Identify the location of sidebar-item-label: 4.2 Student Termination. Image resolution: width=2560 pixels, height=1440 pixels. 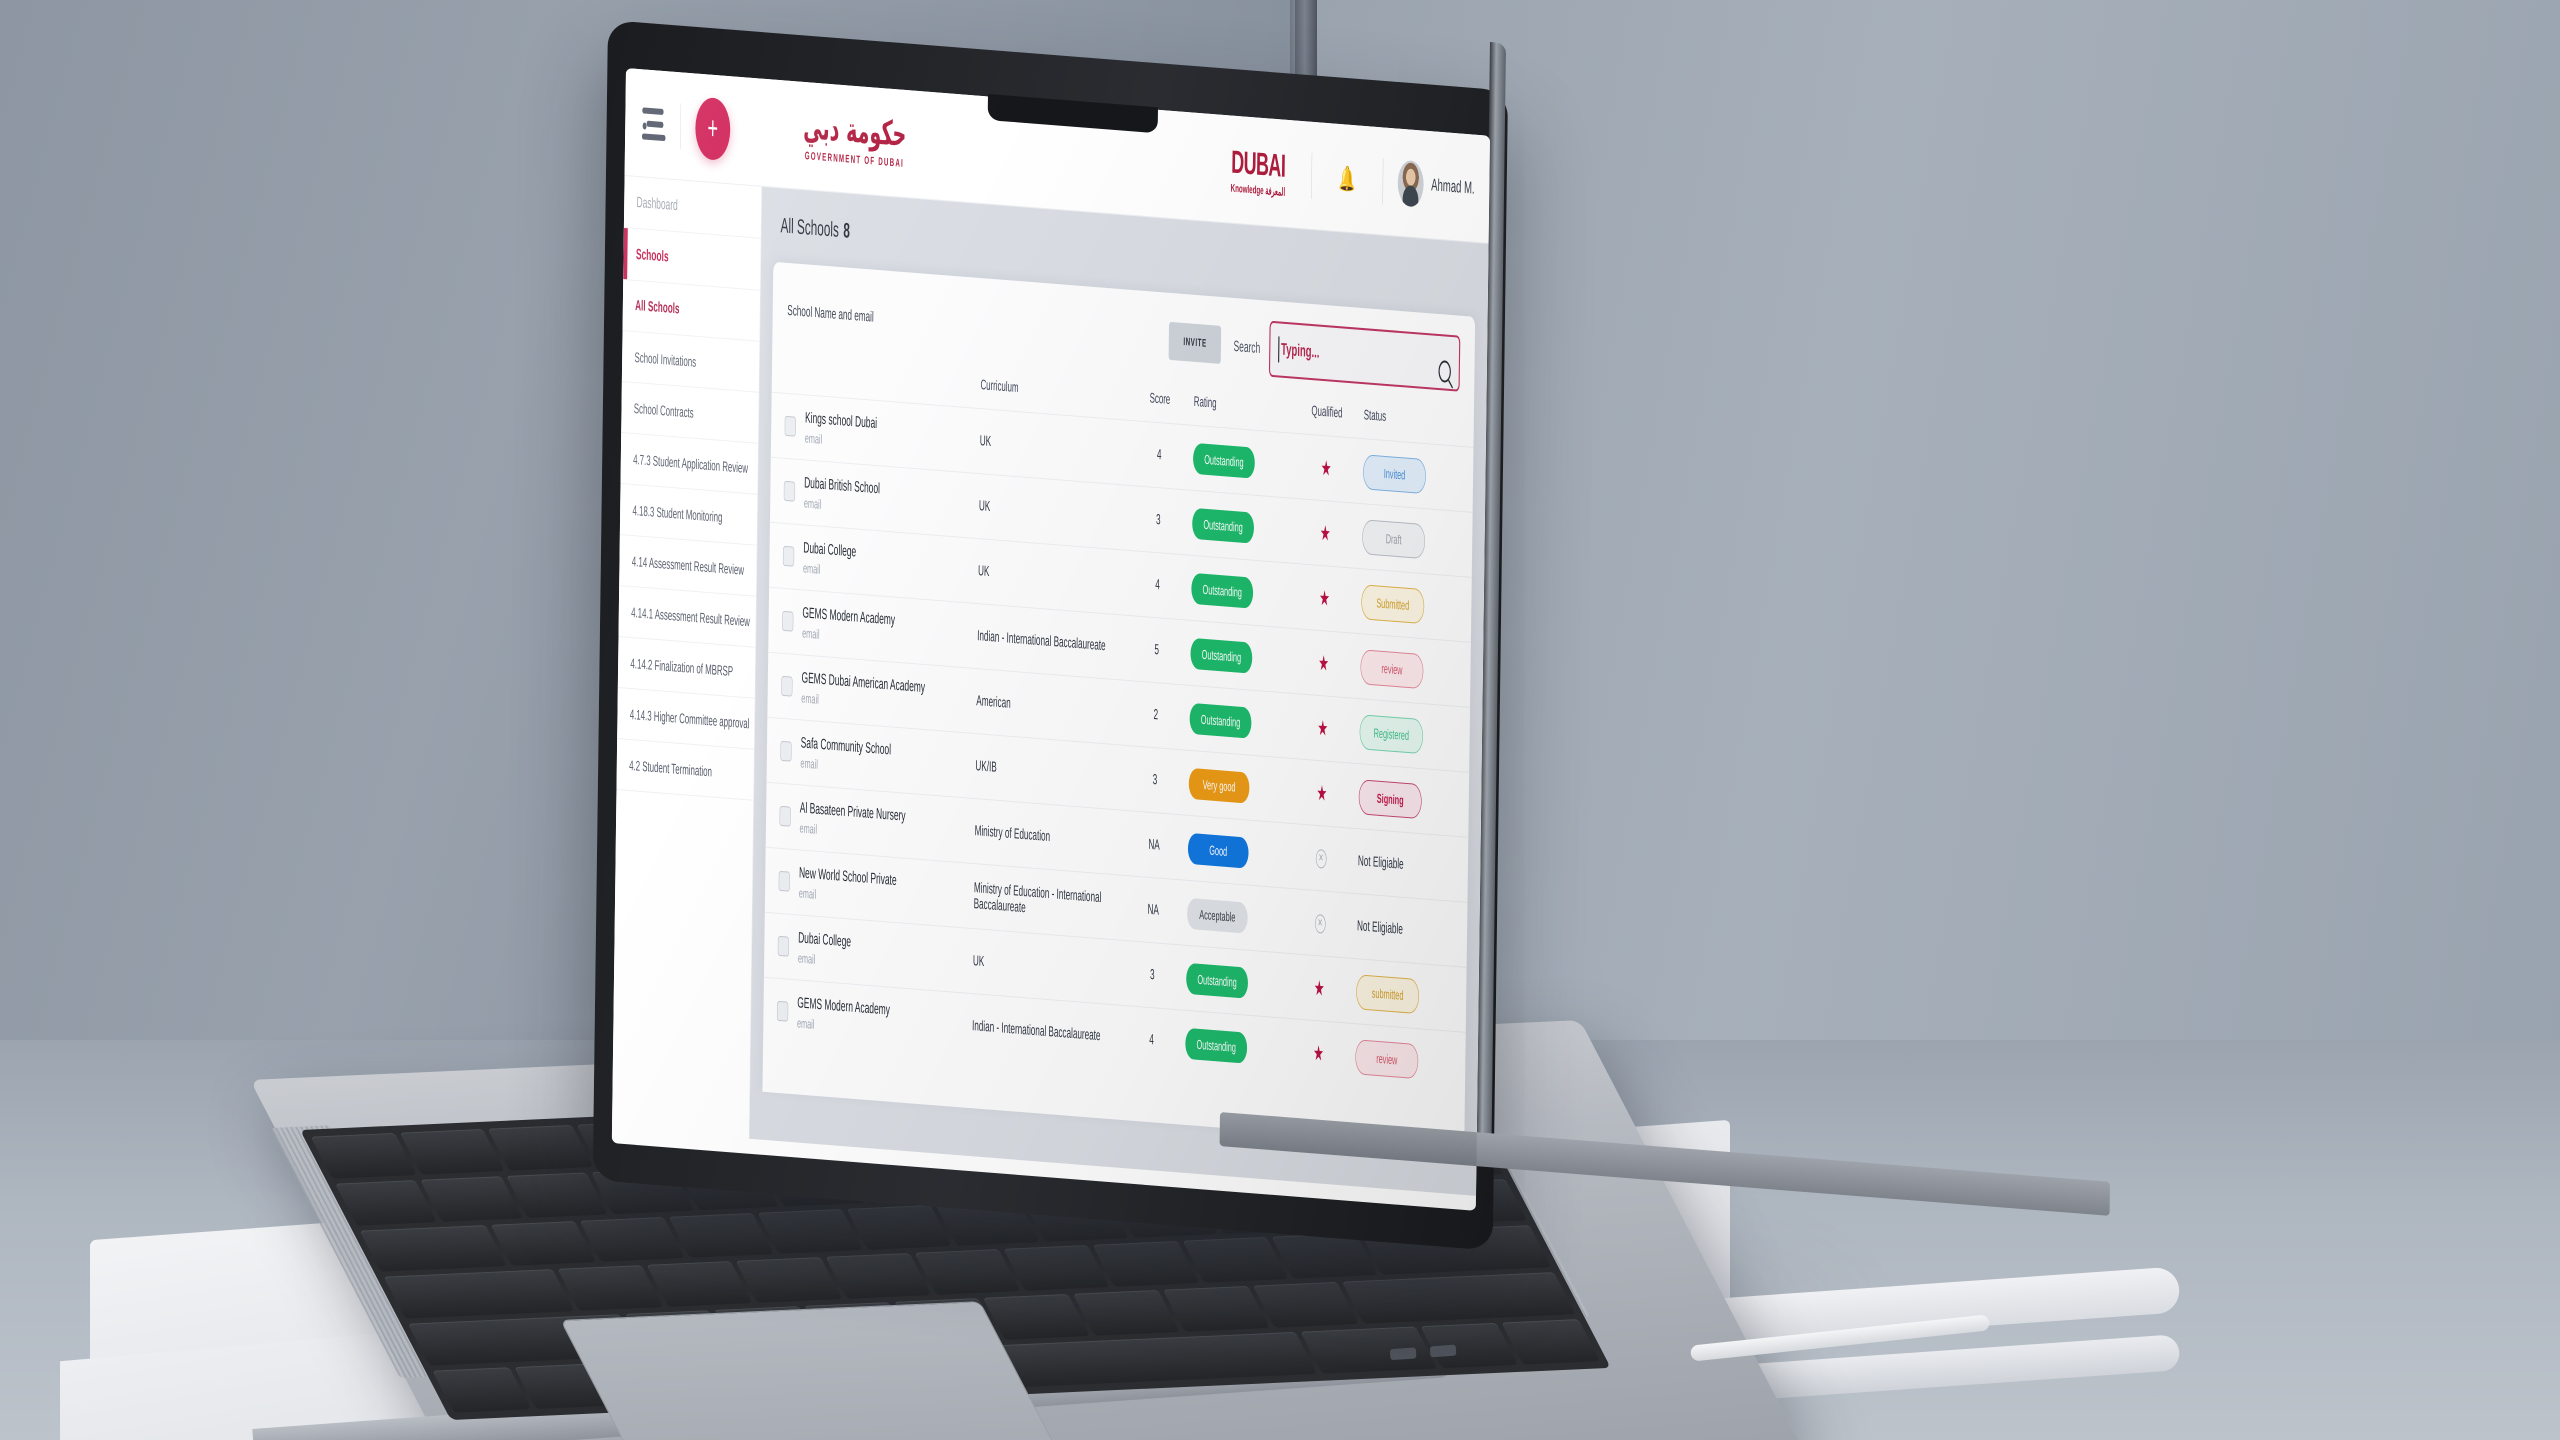
(671, 768).